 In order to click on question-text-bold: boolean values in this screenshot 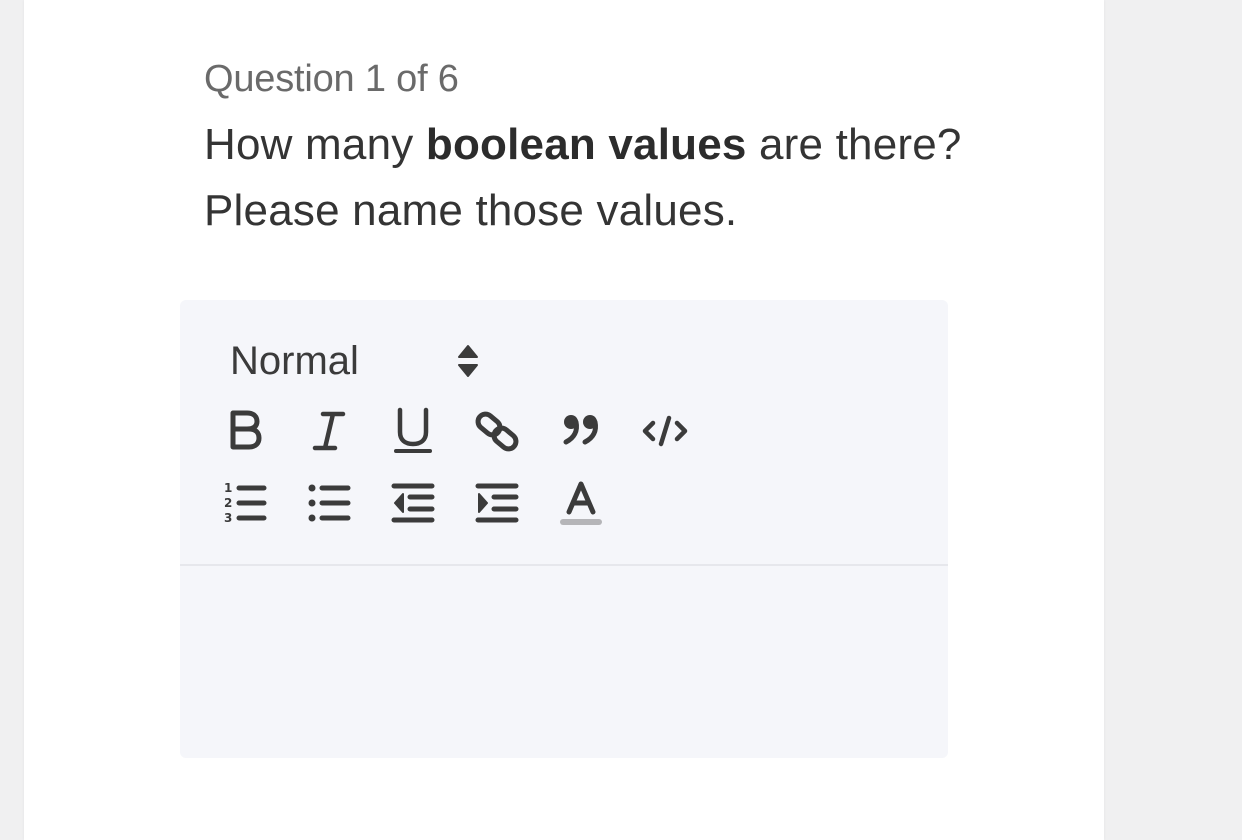, I will do `click(586, 144)`.